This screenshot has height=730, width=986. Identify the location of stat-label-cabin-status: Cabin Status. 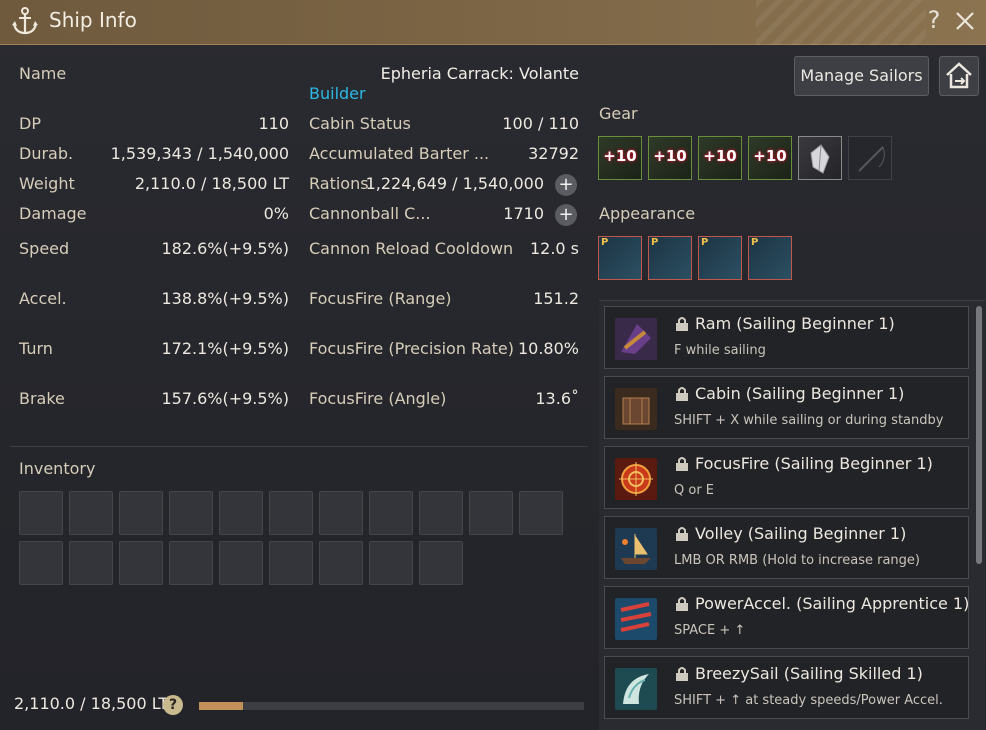
(360, 123).